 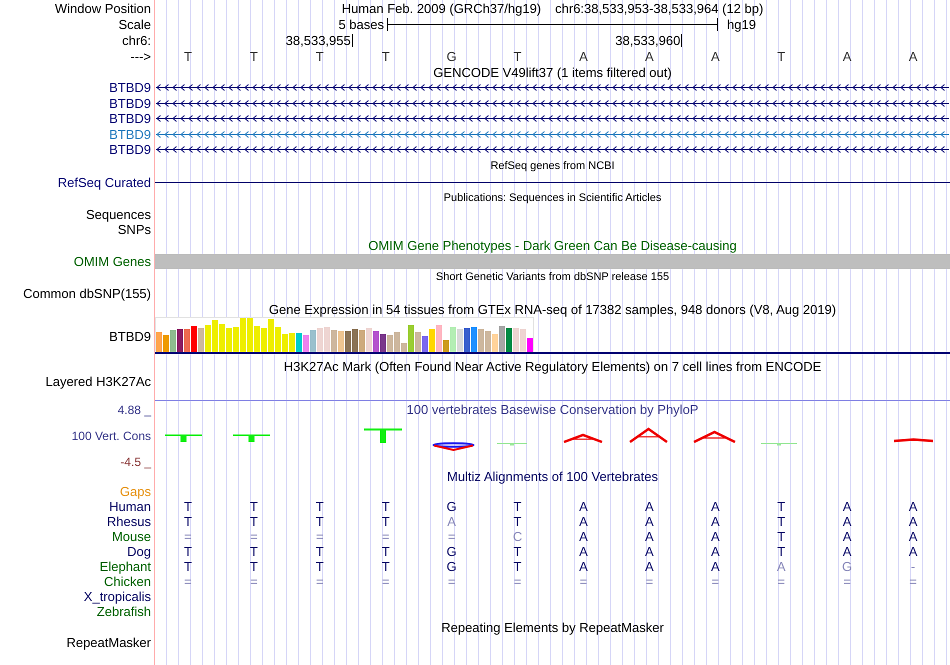 What do you see at coordinates (583, 439) in the screenshot?
I see `a-shaped-mark` at bounding box center [583, 439].